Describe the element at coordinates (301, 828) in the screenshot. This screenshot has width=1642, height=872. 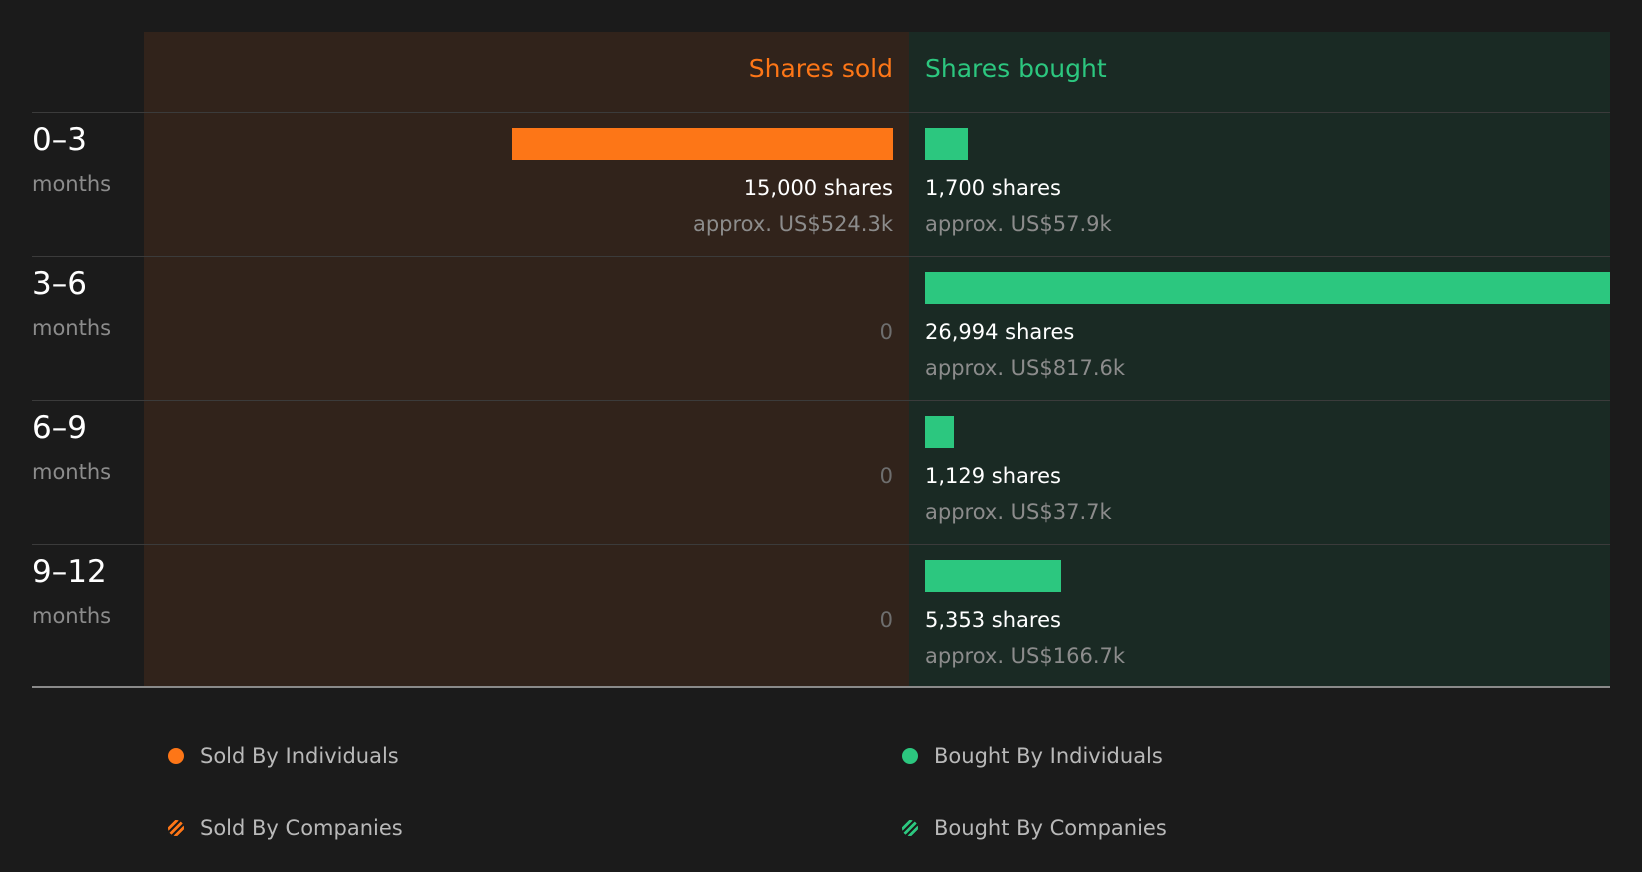
I see `legend-label: Sold By Companies` at that location.